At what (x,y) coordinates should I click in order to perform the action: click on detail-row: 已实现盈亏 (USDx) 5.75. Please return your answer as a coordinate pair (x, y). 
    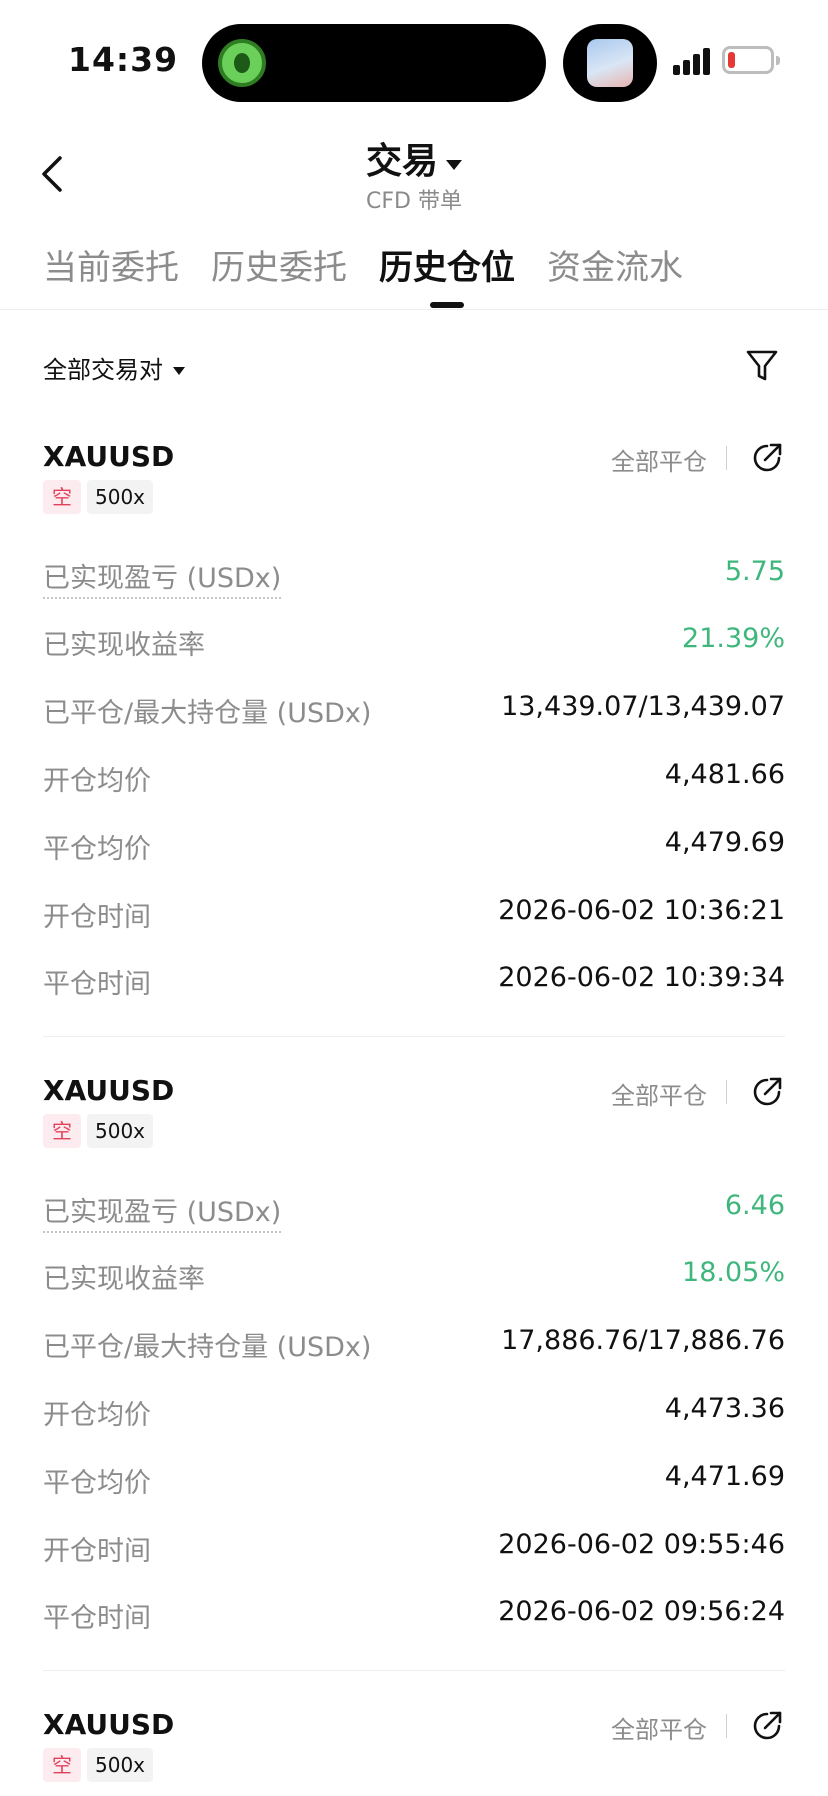
    Looking at the image, I should click on (414, 577).